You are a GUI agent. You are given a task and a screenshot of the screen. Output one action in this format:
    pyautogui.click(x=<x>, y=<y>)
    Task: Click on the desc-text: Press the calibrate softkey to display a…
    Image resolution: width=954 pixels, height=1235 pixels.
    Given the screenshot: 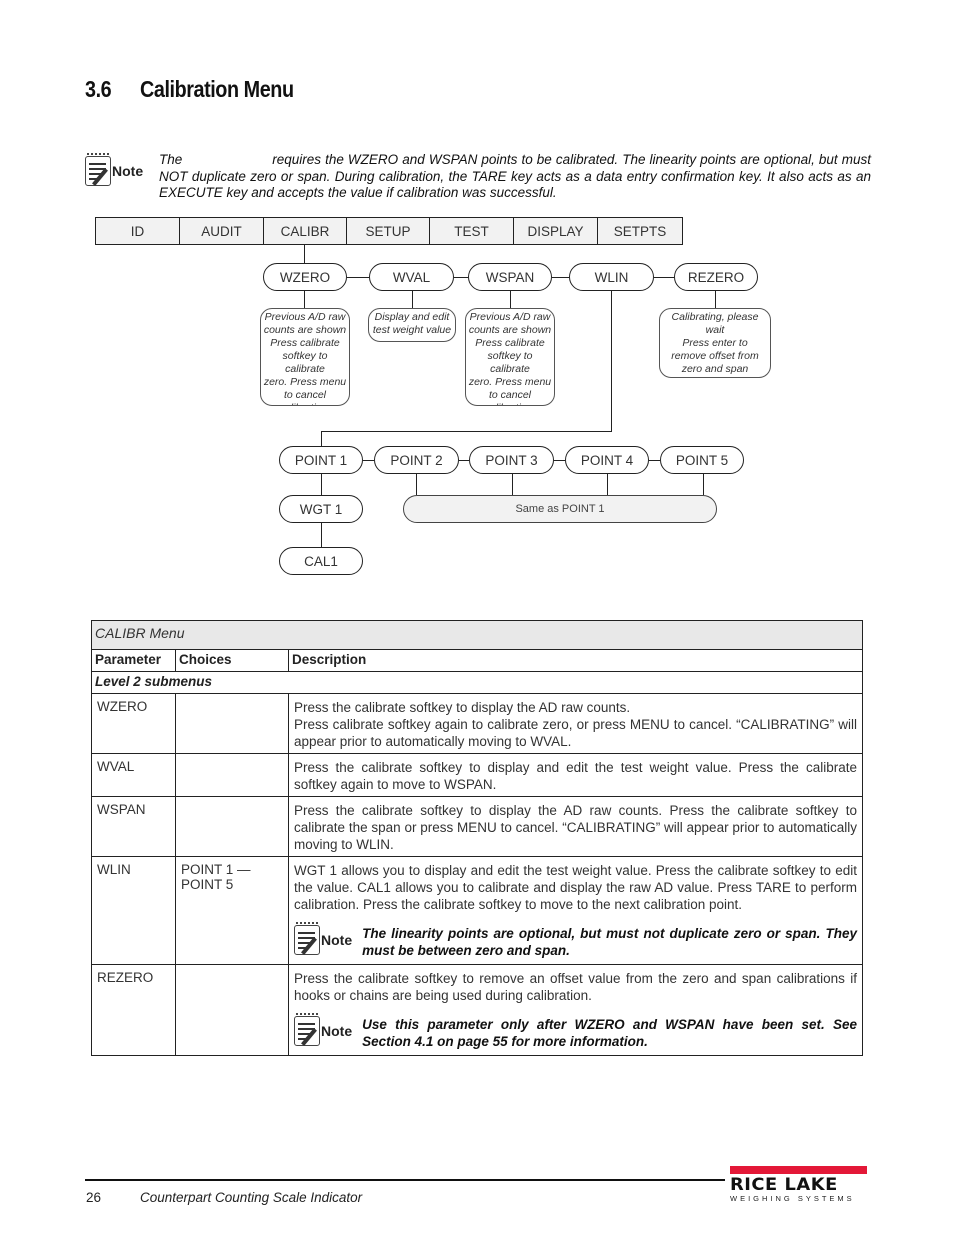 What is the action you would take?
    pyautogui.click(x=575, y=776)
    